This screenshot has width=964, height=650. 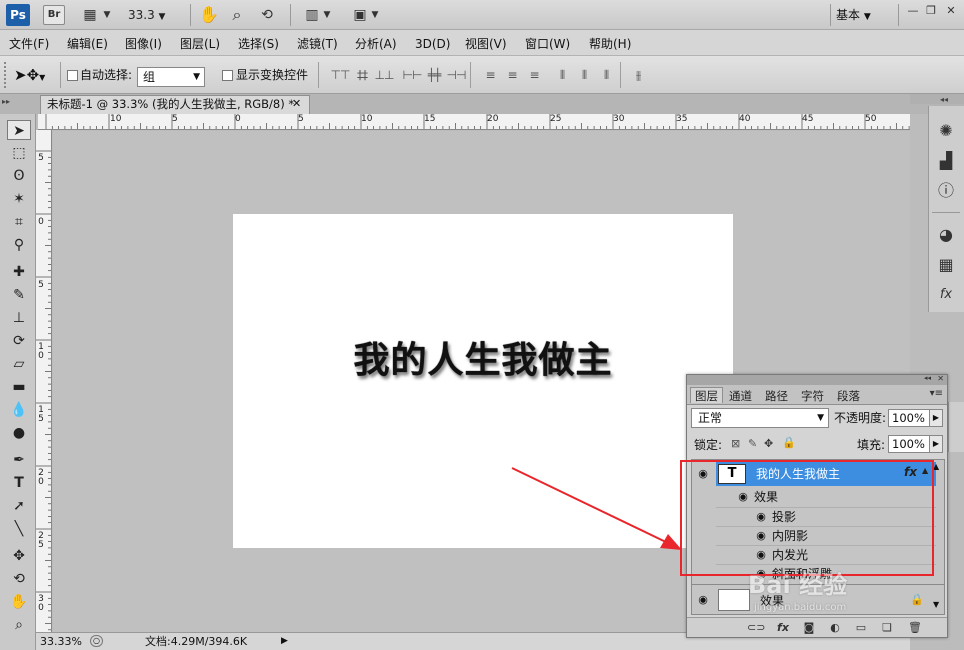 I want to click on tab-paths: 路径, so click(x=776, y=396).